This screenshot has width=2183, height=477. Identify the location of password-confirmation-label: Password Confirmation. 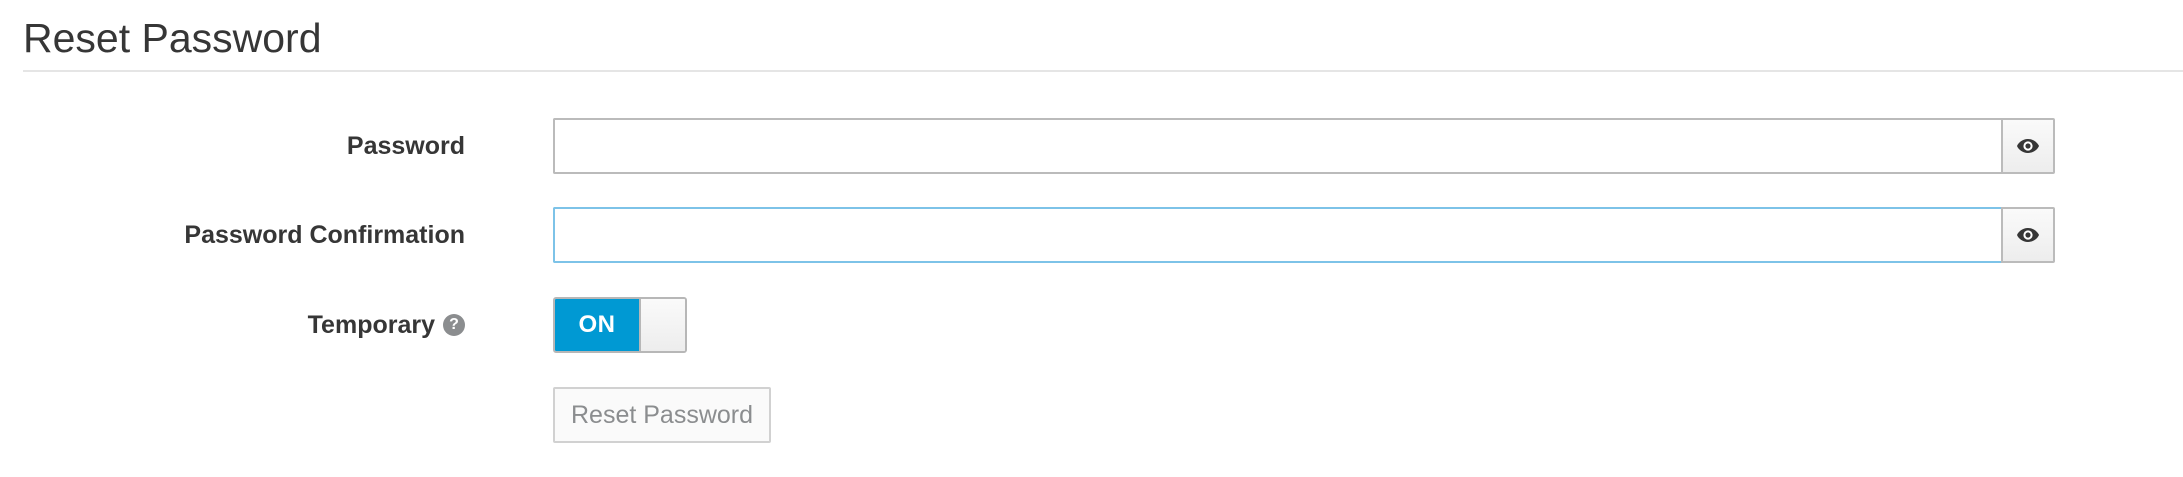
(324, 234).